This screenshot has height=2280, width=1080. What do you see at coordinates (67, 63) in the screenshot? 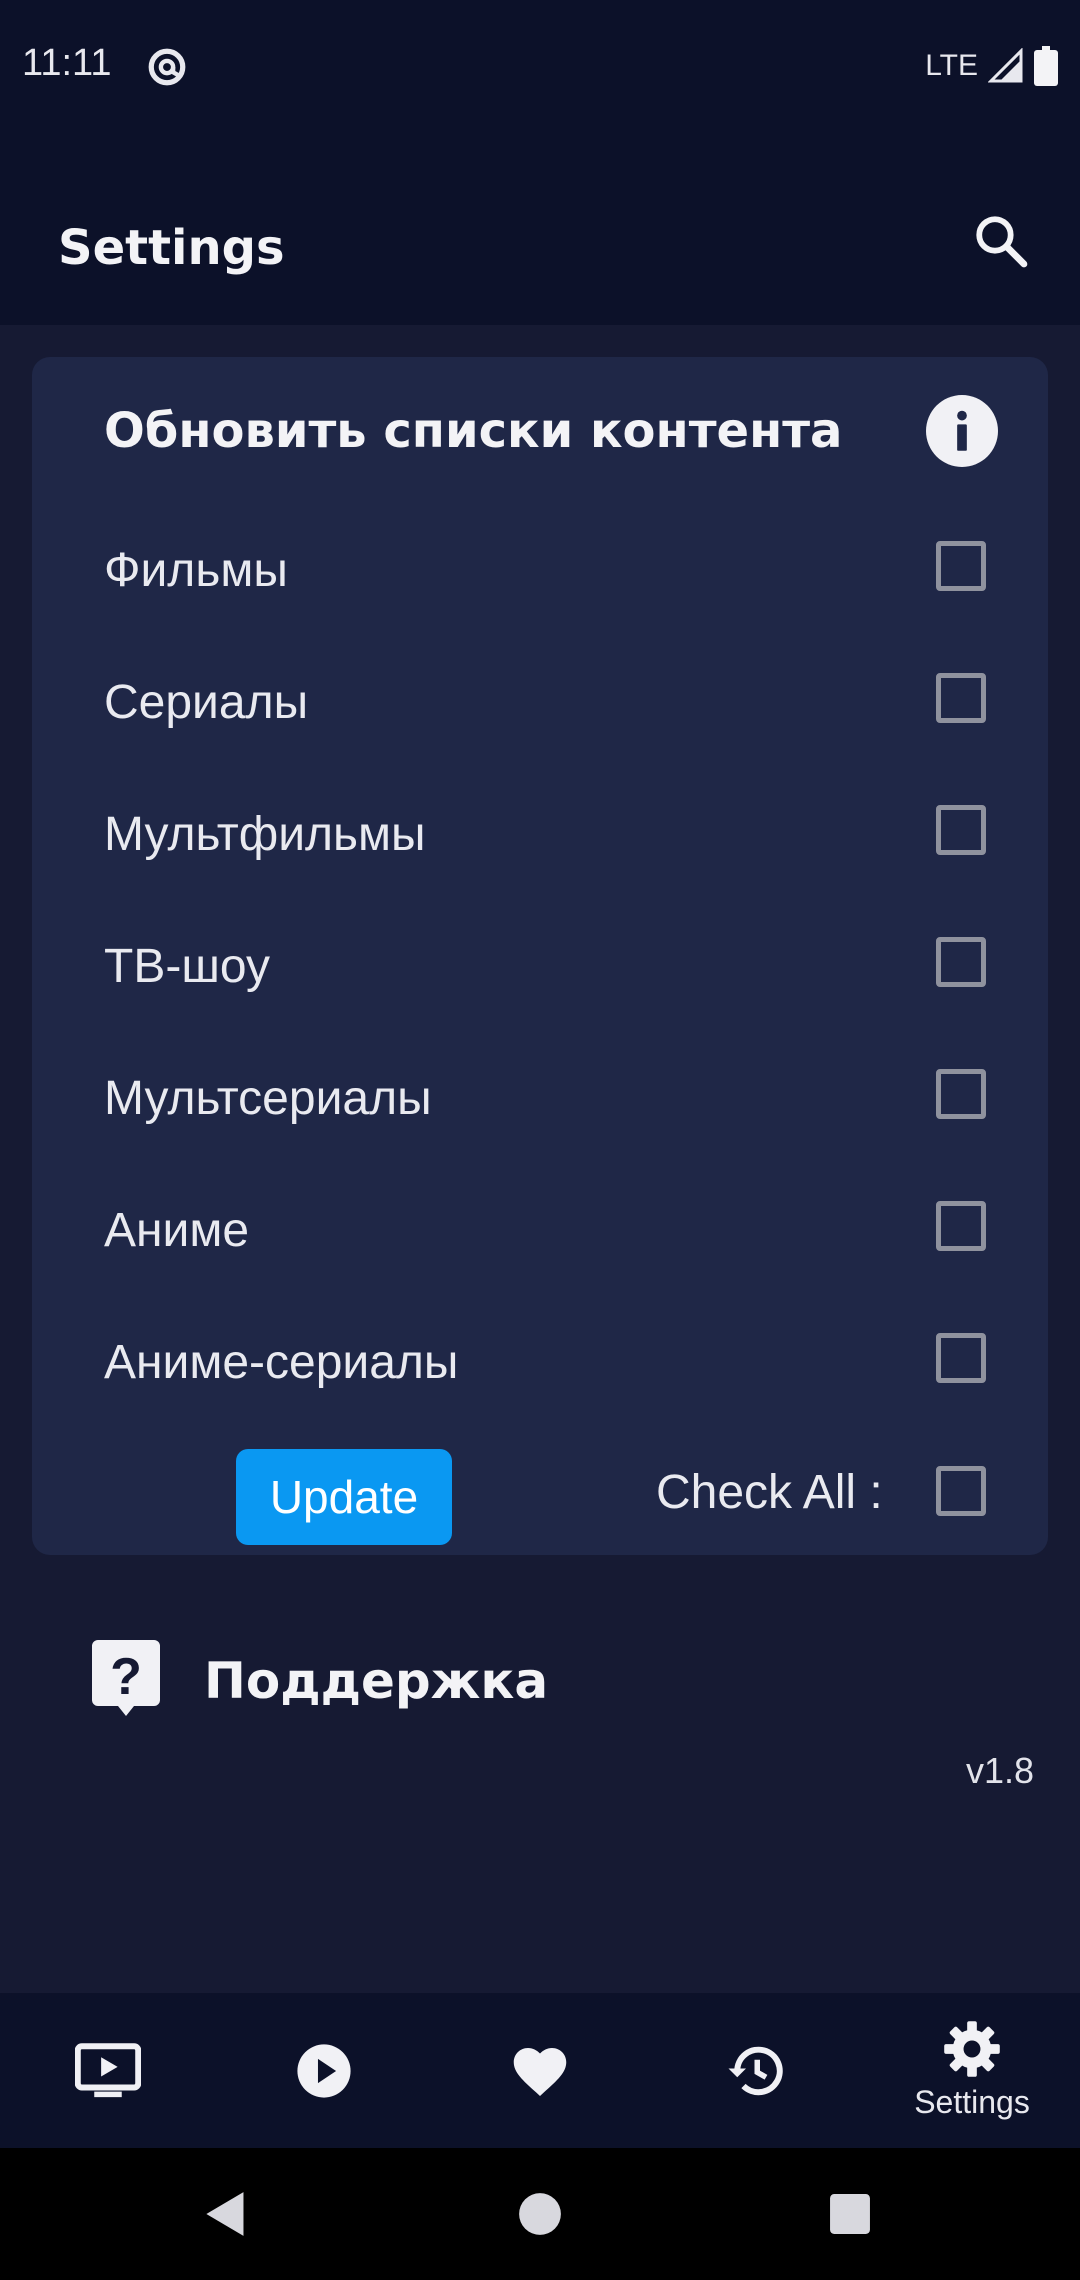
I see `status-time: 11:11` at bounding box center [67, 63].